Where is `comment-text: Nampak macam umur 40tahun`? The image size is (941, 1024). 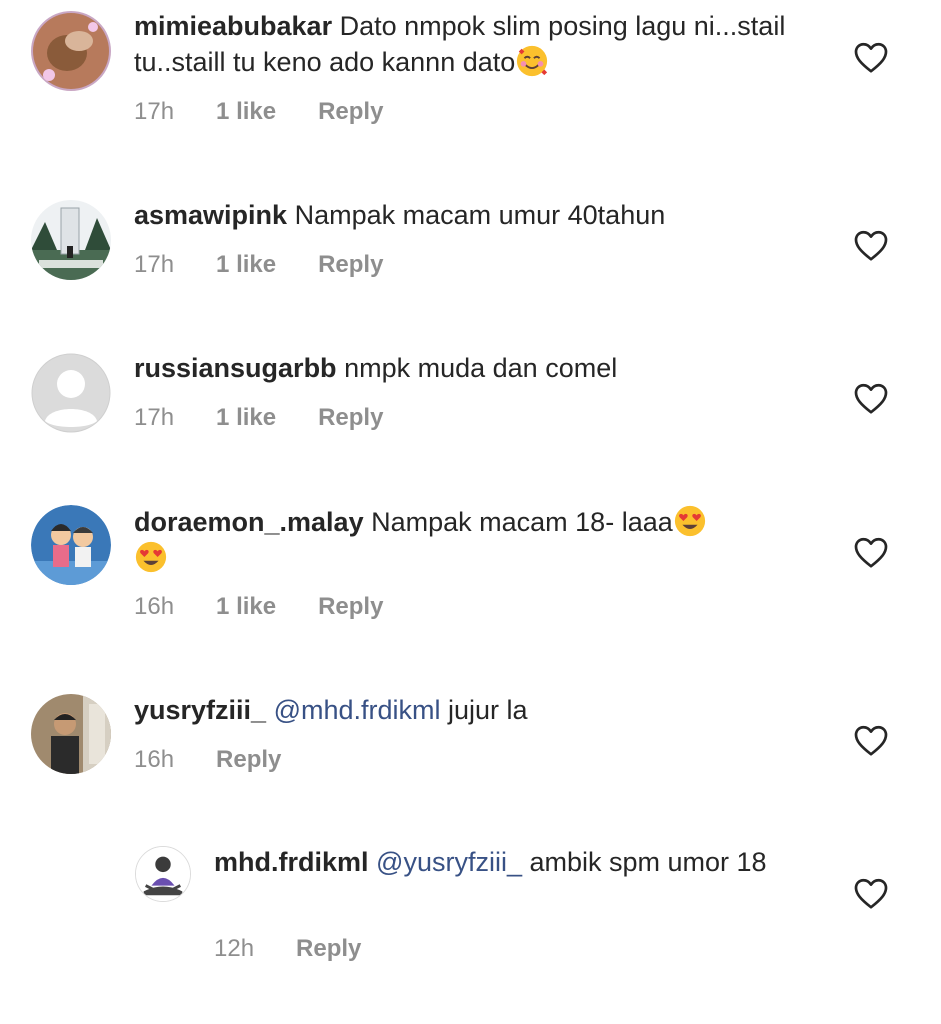
comment-text: Nampak macam umur 40tahun is located at coordinates (480, 215).